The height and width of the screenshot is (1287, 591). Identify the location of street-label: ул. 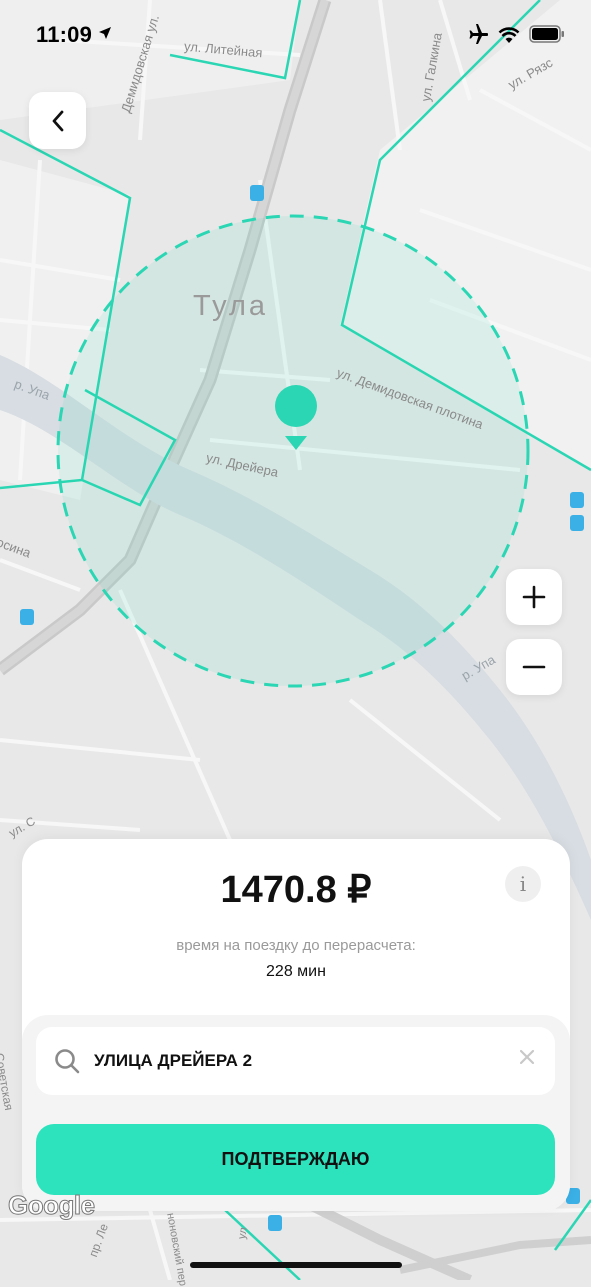
(243, 1233).